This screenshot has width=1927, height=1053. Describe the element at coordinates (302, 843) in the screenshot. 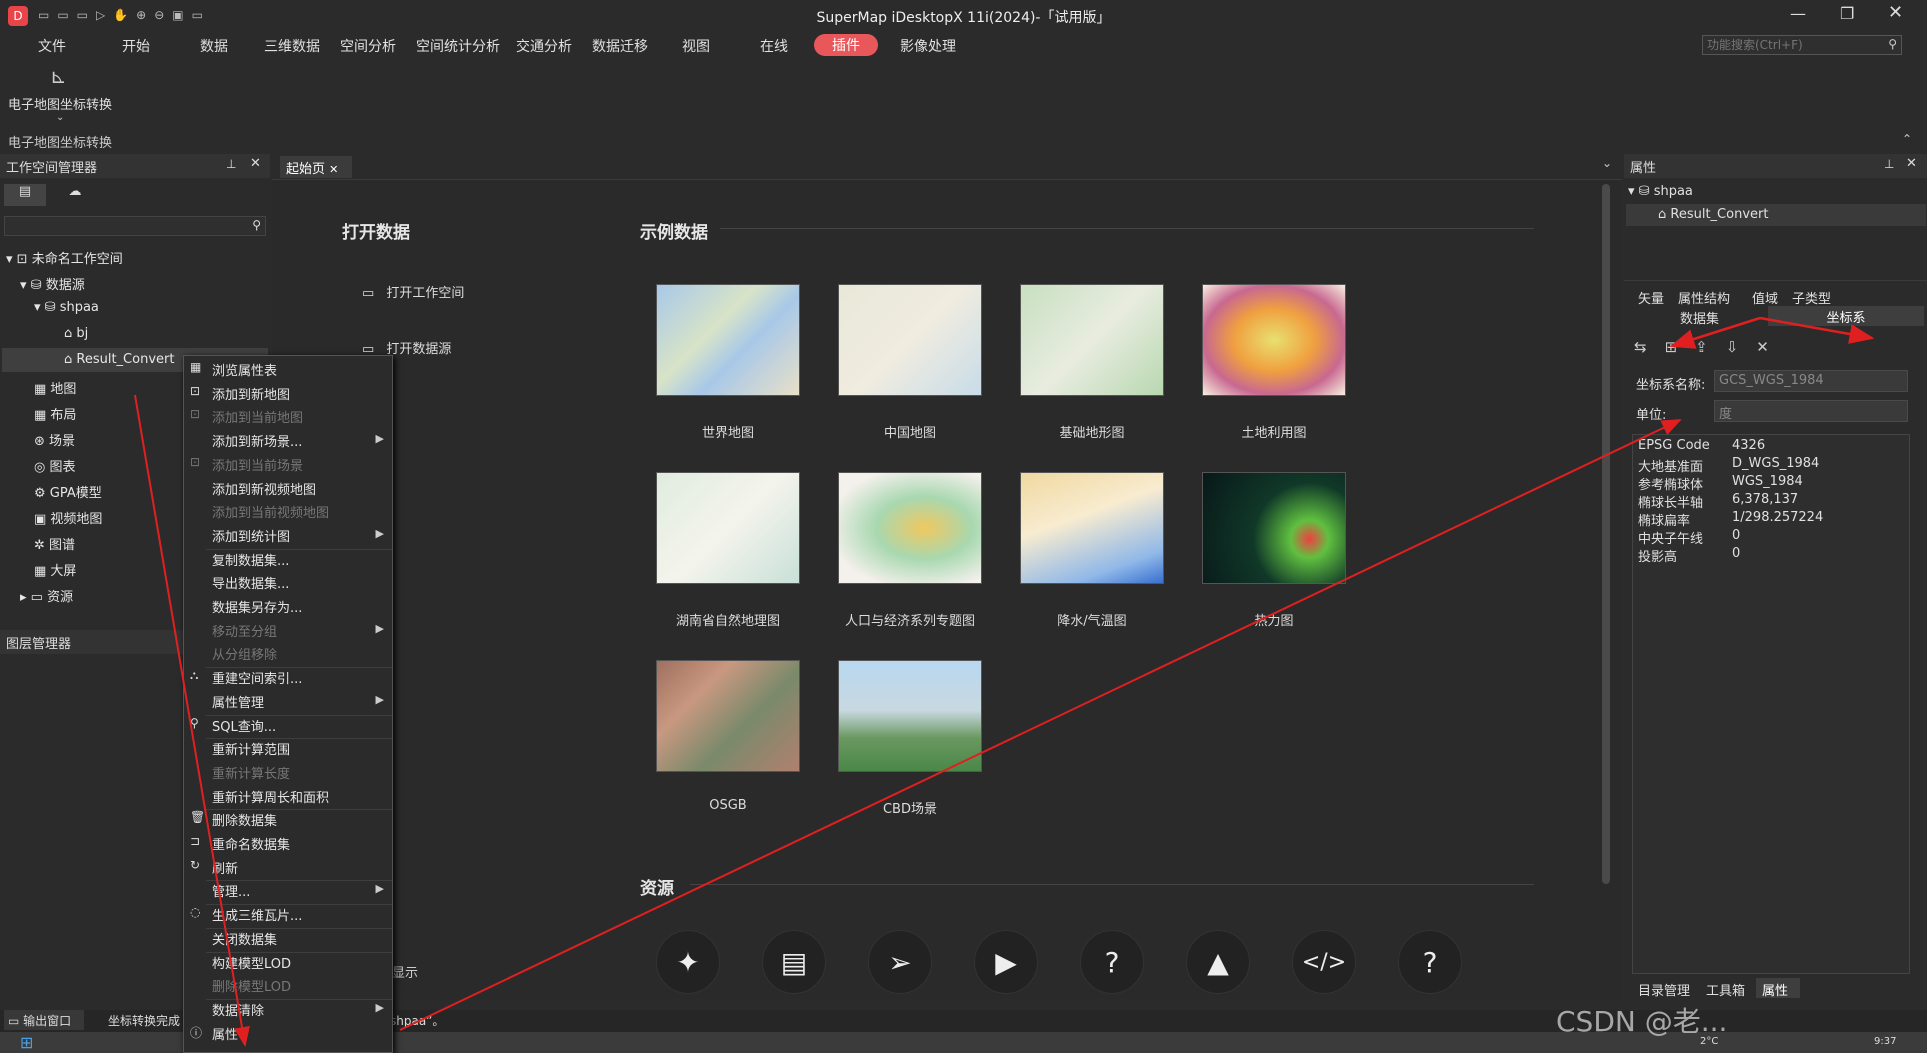

I see `context-menu-item: 重命名数据集` at that location.